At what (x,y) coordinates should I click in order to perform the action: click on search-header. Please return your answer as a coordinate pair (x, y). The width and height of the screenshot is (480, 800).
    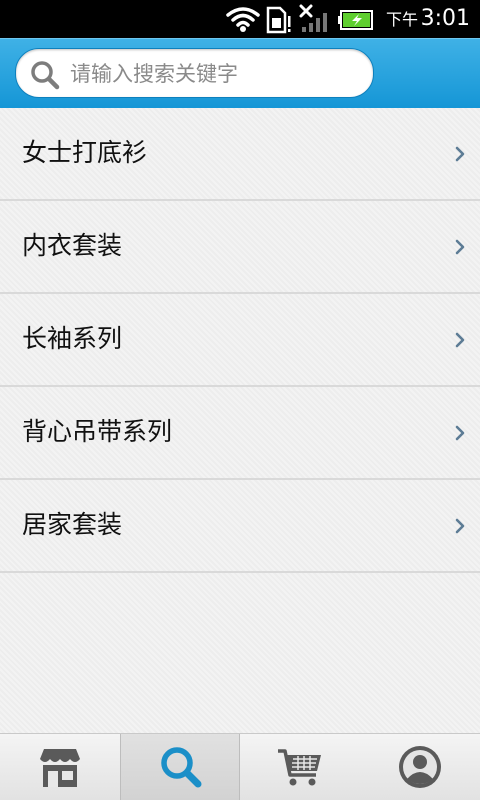
    Looking at the image, I should click on (240, 73).